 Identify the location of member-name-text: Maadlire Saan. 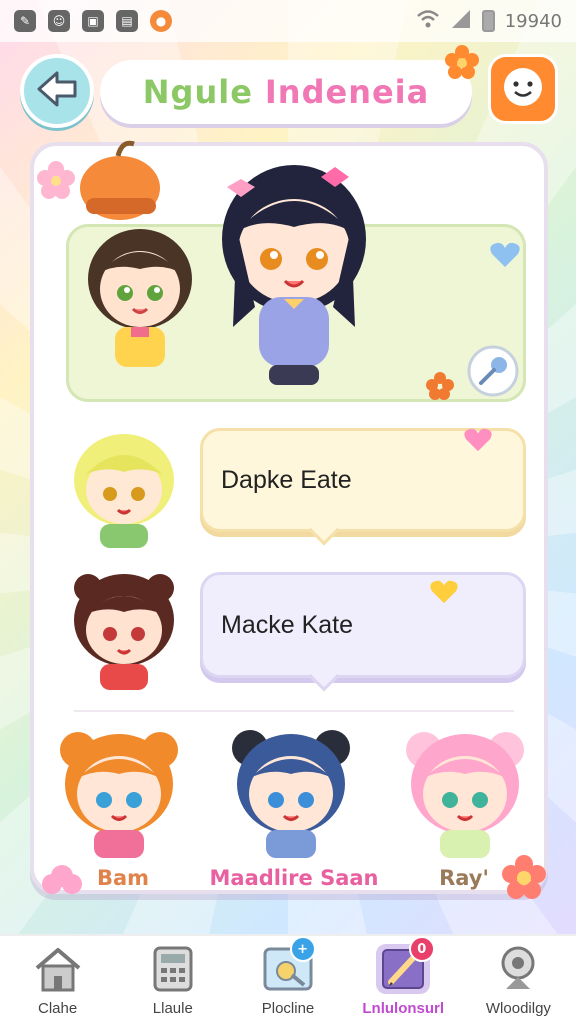
(294, 878).